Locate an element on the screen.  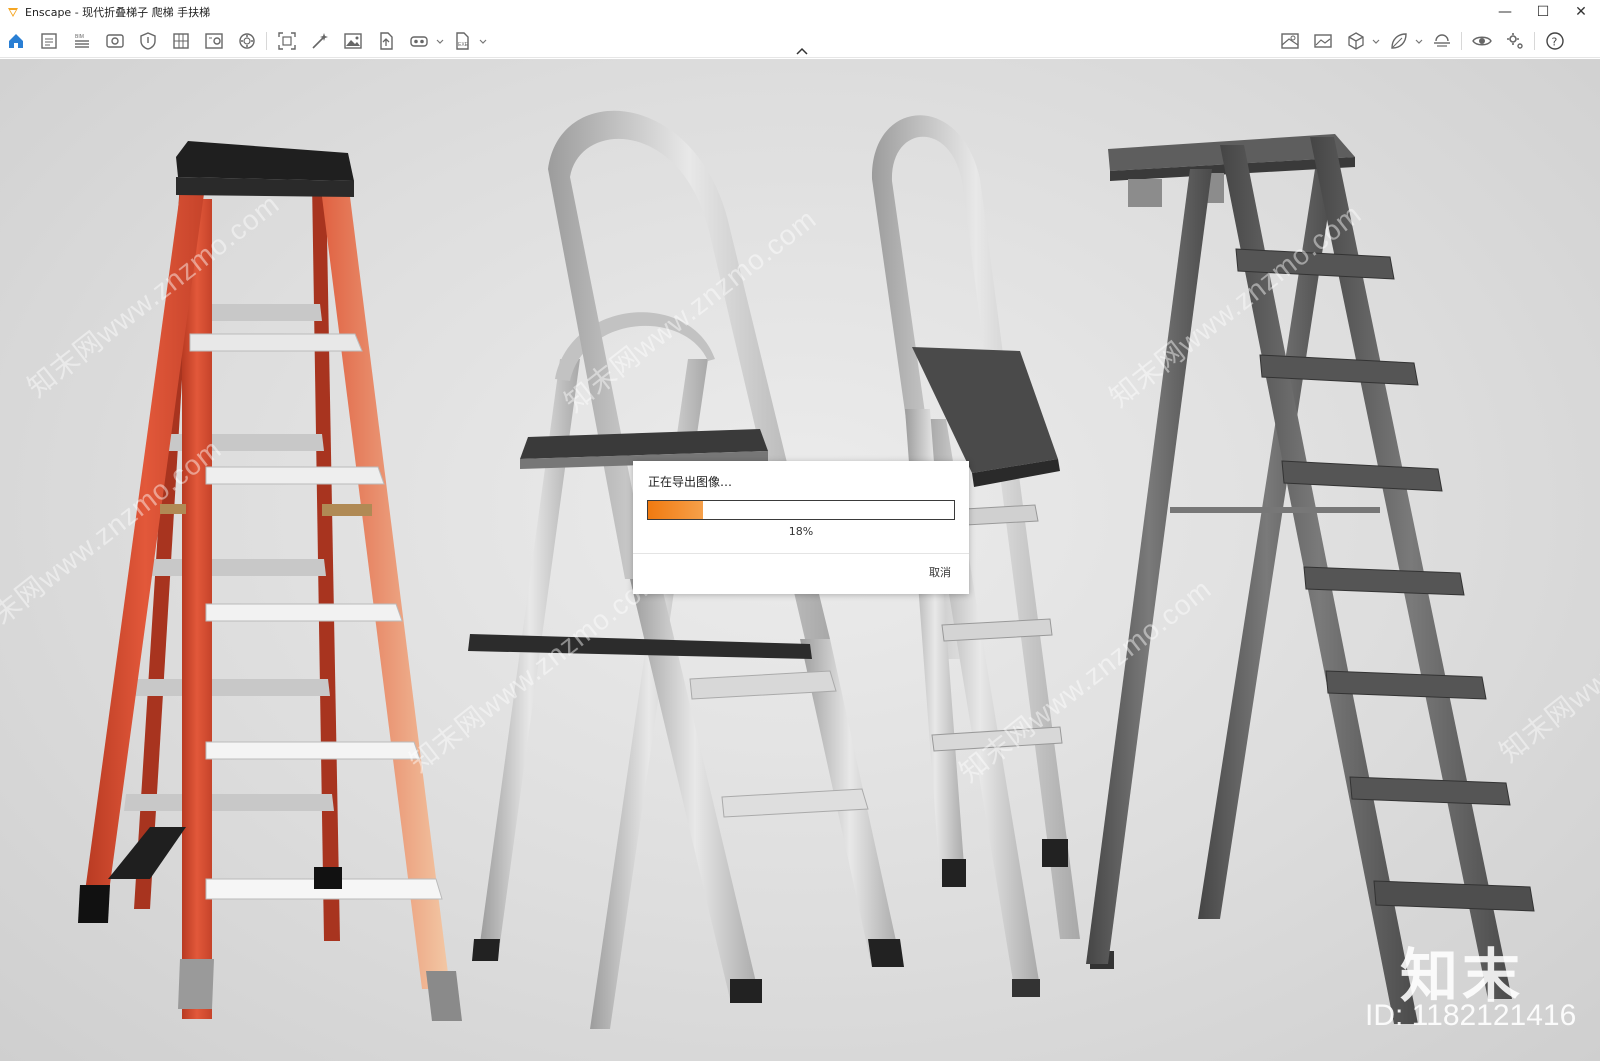
cube-icon is located at coordinates (1356, 41).